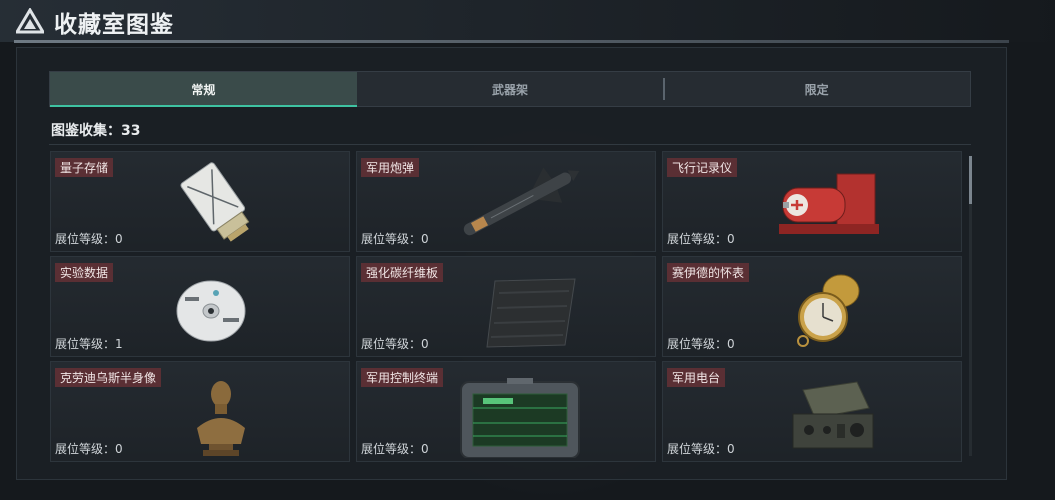 The width and height of the screenshot is (1055, 500). Describe the element at coordinates (211, 311) in the screenshot. I see `disc-icon` at that location.